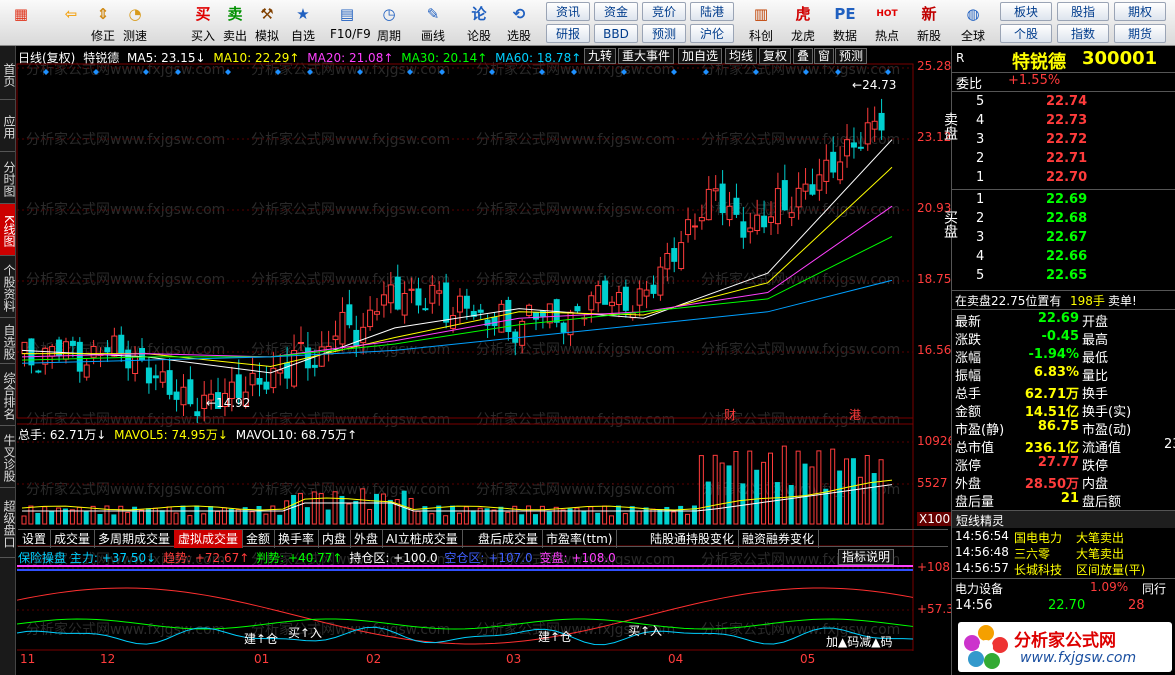 This screenshot has height=675, width=1175. I want to click on pill-button: 陆港, so click(712, 11).